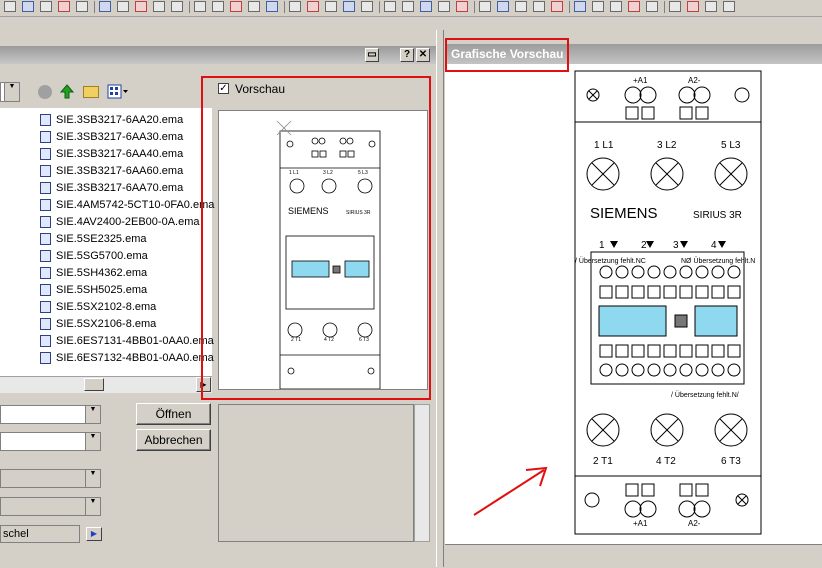 Image resolution: width=822 pixels, height=568 pixels. What do you see at coordinates (173, 440) in the screenshot?
I see `cancel-button: Abbrechen` at bounding box center [173, 440].